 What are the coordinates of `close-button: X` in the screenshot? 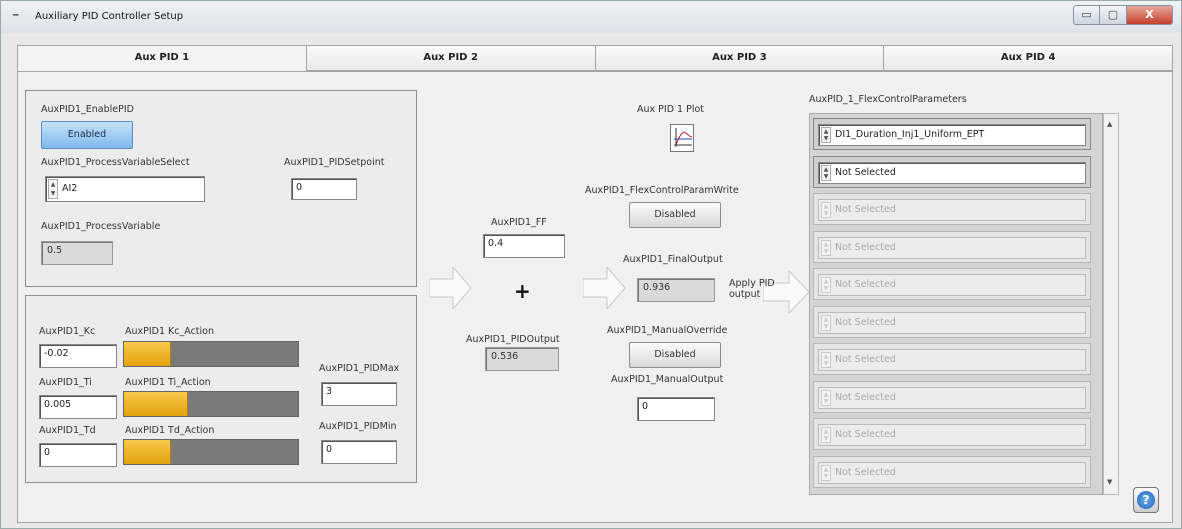 It's located at (1150, 15).